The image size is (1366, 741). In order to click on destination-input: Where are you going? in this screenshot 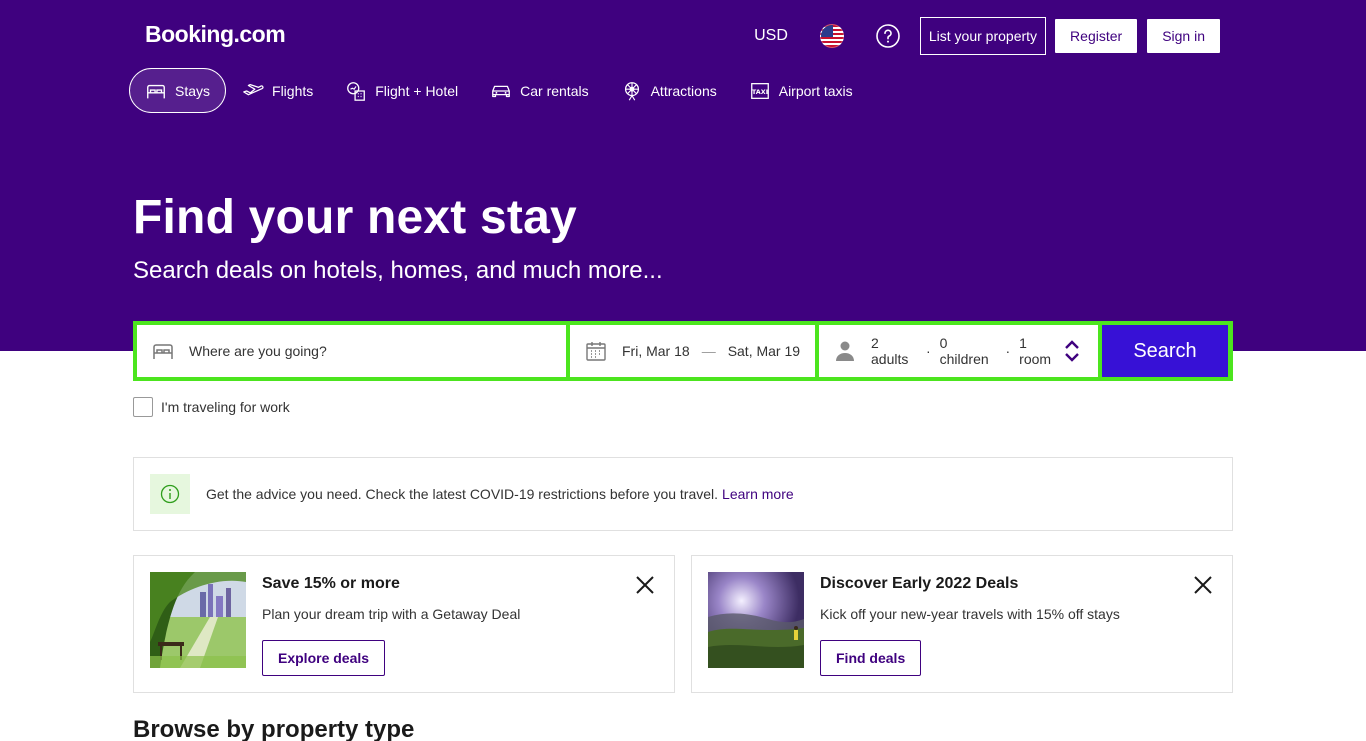, I will do `click(258, 351)`.